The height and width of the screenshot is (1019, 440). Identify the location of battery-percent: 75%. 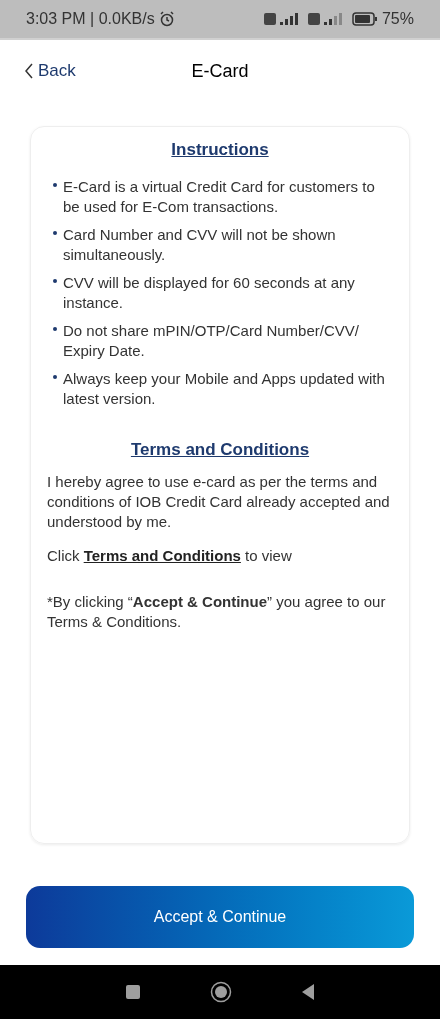
(397, 19).